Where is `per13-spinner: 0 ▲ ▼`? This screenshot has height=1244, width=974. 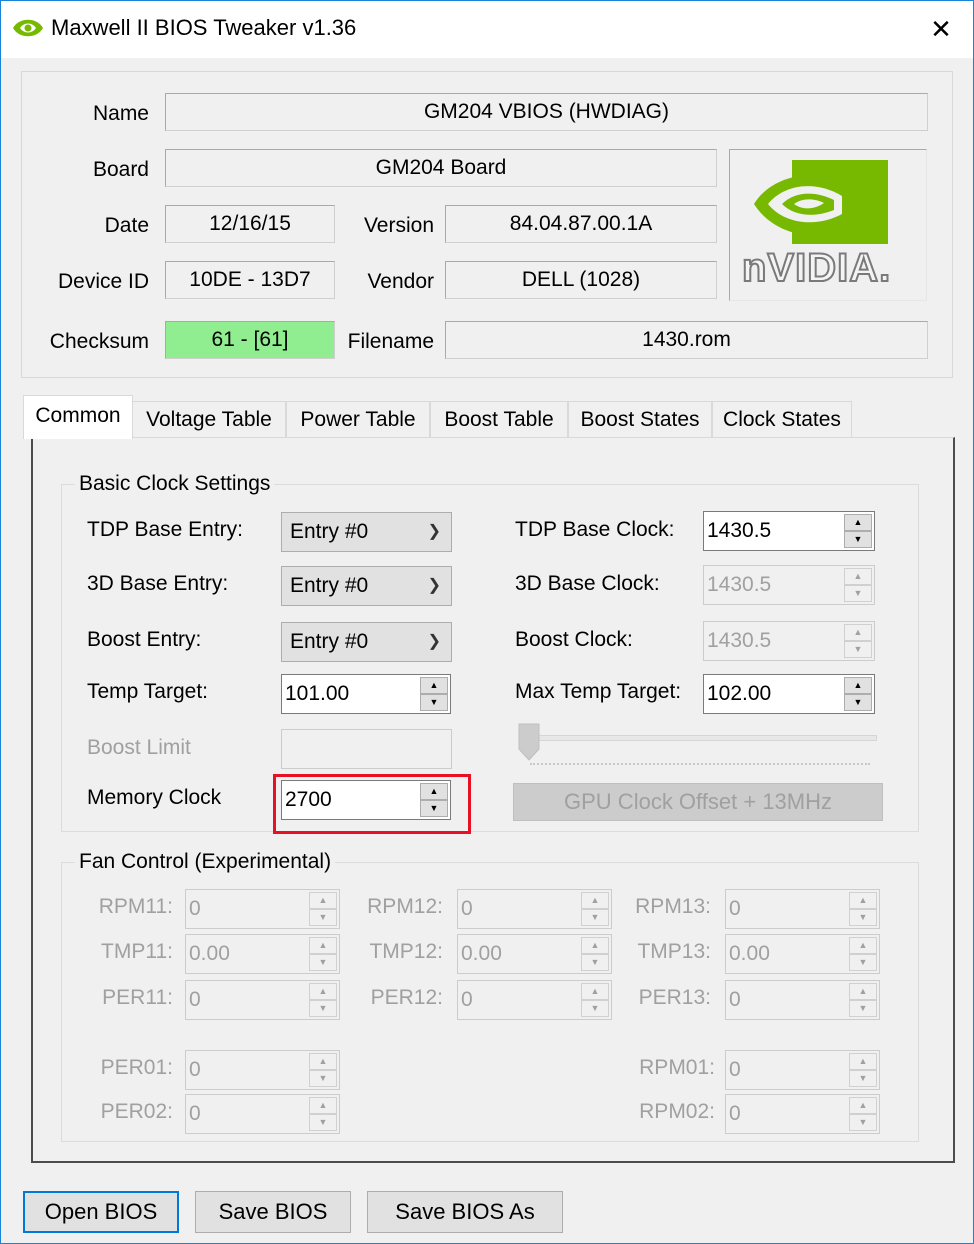
per13-spinner: 0 ▲ ▼ is located at coordinates (802, 1000).